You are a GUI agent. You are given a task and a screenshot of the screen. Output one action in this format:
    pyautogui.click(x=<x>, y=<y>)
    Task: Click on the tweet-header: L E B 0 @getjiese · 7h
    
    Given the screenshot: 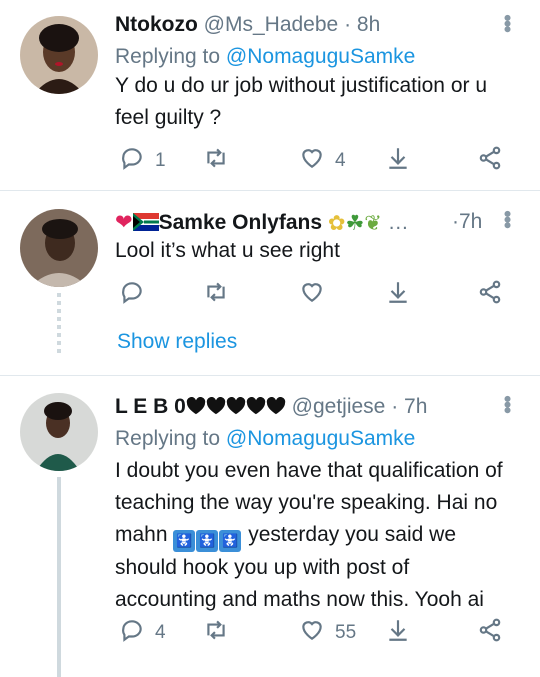 What is the action you would take?
    pyautogui.click(x=307, y=407)
    